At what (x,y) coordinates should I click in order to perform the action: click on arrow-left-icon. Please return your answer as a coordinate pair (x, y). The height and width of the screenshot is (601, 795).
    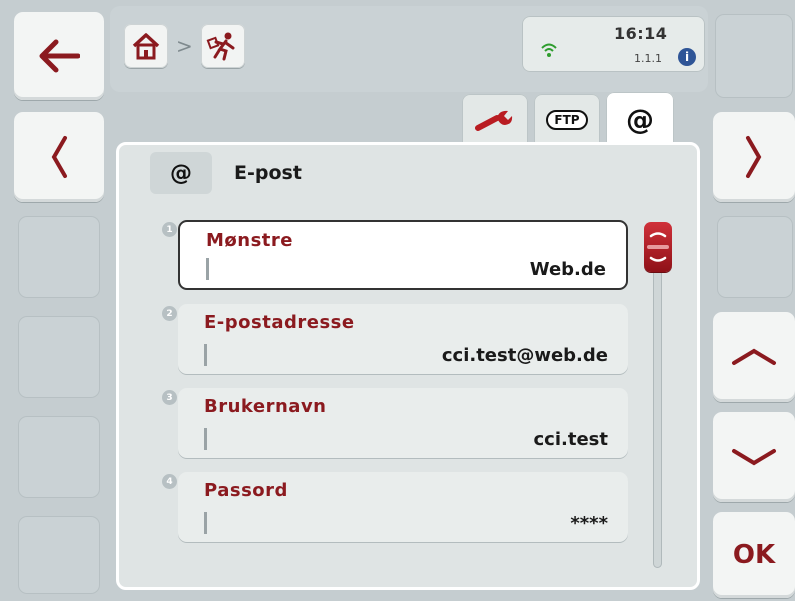
    Looking at the image, I should click on (59, 56).